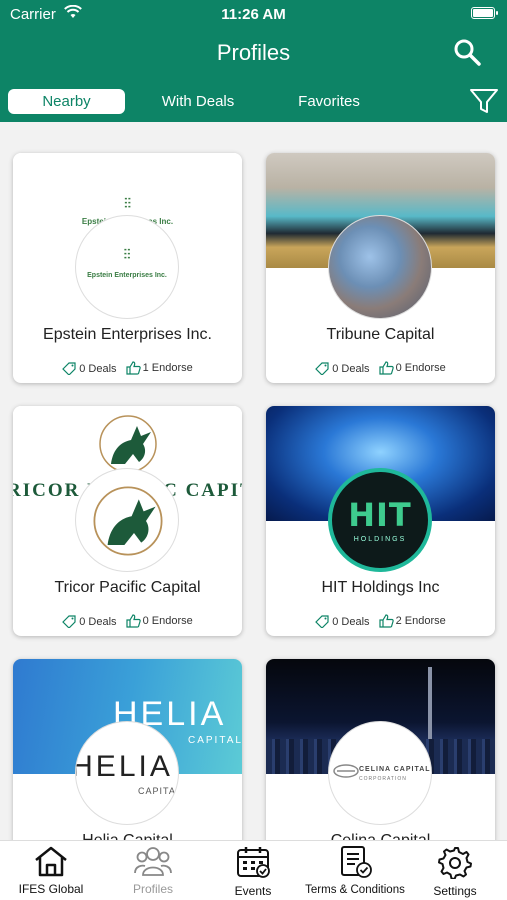  I want to click on avatar: HELIA CAPITAL, so click(127, 773).